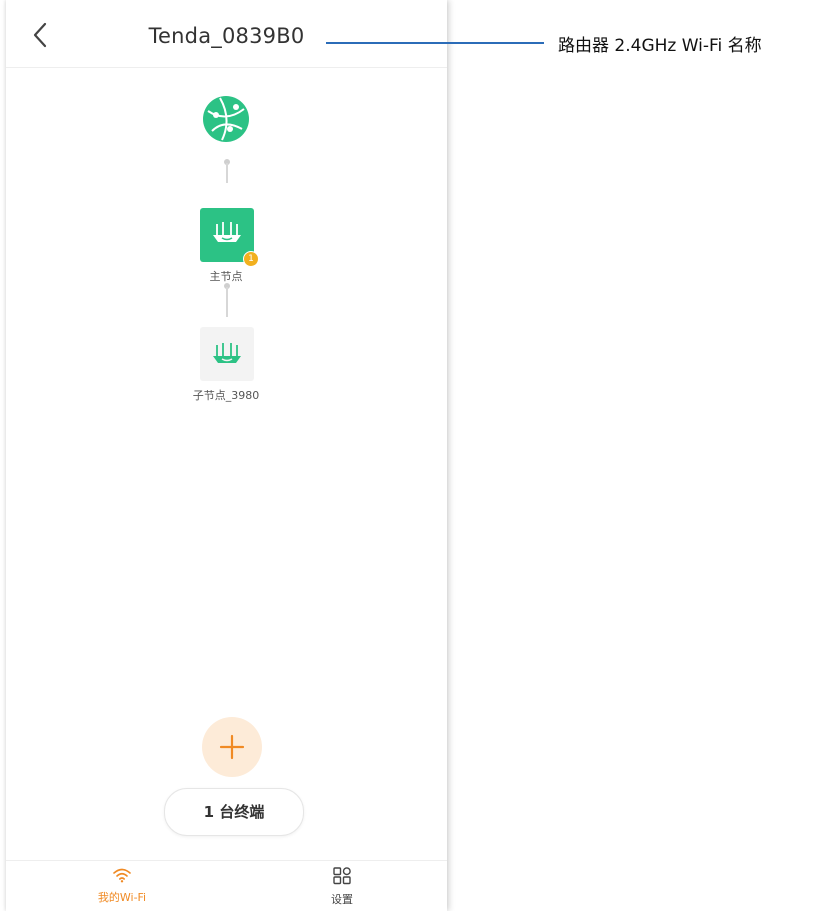 This screenshot has width=838, height=911. What do you see at coordinates (435, 43) in the screenshot?
I see `annotation-line` at bounding box center [435, 43].